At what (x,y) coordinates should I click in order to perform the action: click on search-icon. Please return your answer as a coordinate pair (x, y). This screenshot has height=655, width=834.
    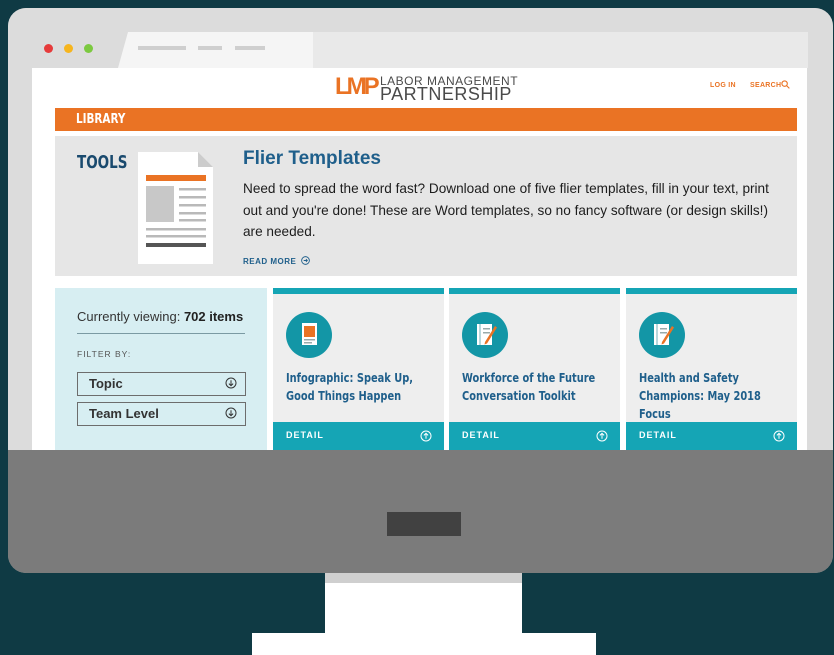
    Looking at the image, I should click on (785, 84).